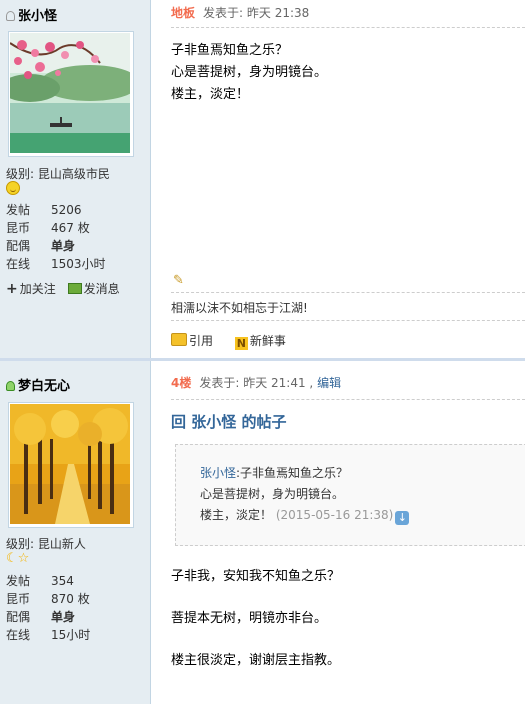 This screenshot has height=704, width=525. I want to click on user-actions: + 加关注 发消息, so click(63, 288).